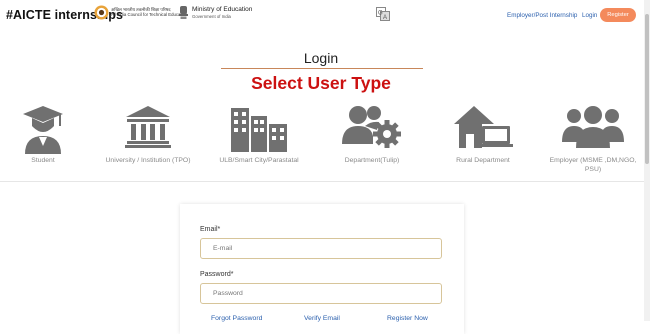 The width and height of the screenshot is (650, 334). Describe the element at coordinates (321, 248) in the screenshot. I see `email-field` at that location.